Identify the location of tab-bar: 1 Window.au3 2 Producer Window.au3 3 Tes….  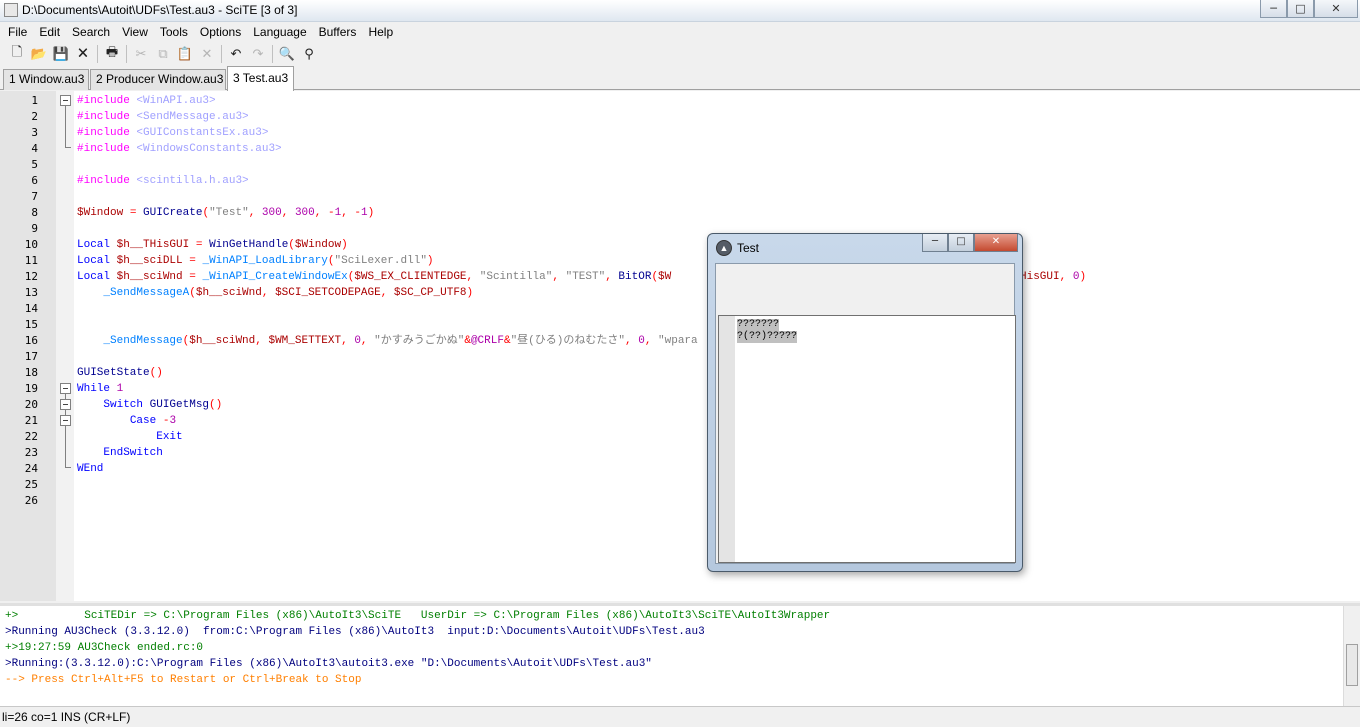
(680, 78).